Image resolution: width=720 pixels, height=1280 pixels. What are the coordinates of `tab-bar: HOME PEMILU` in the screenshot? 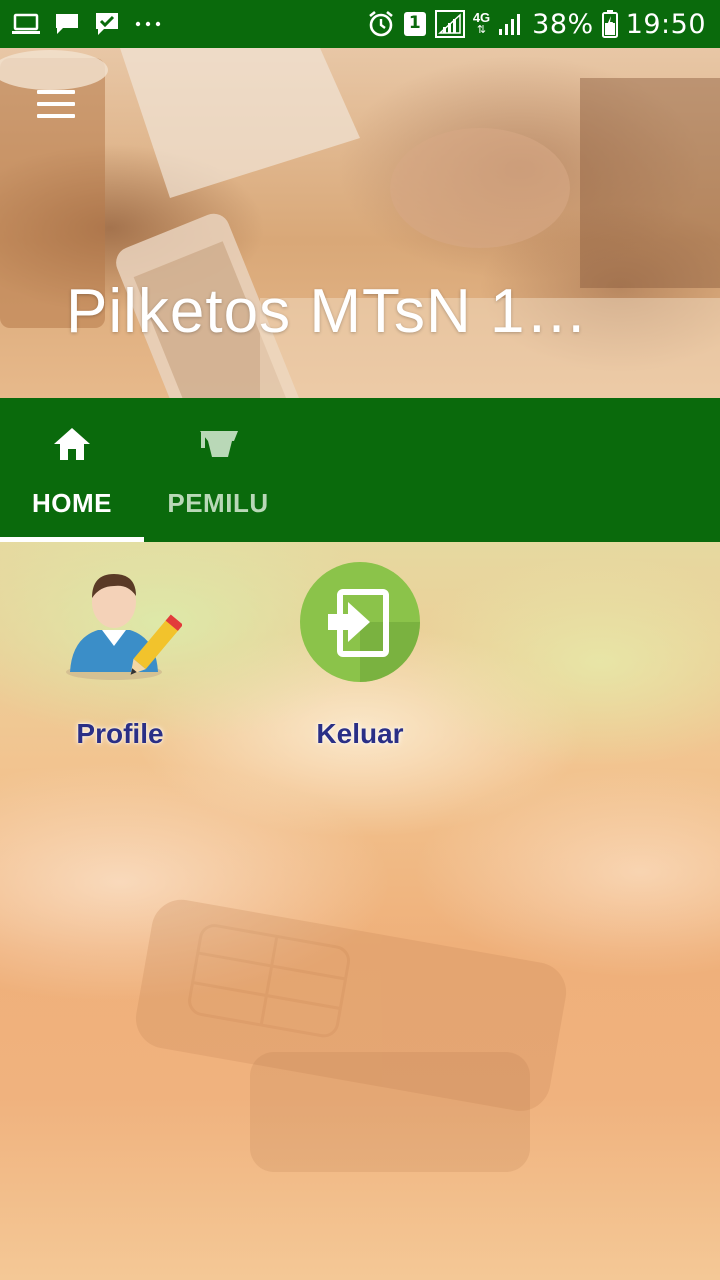 It's located at (360, 470).